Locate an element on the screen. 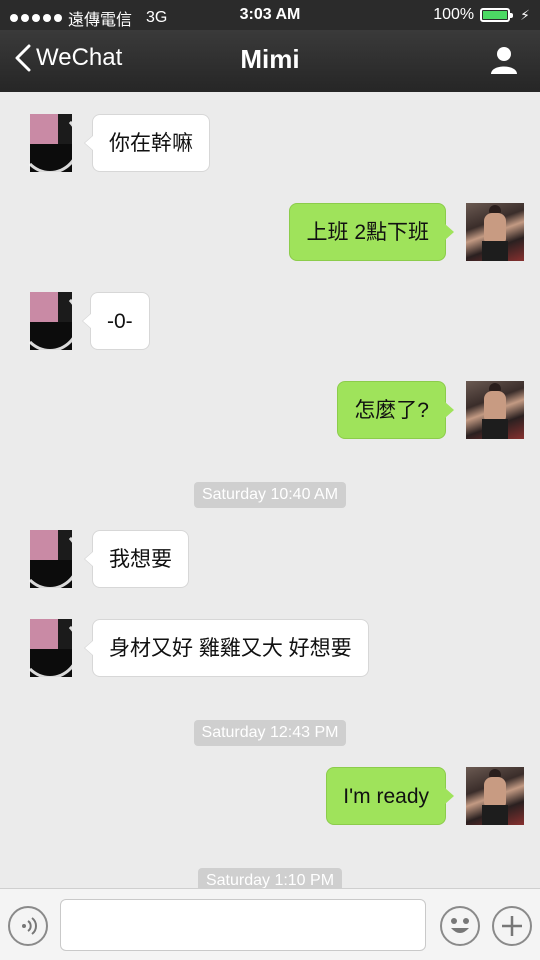 The height and width of the screenshot is (960, 540). plus-icon is located at coordinates (512, 926).